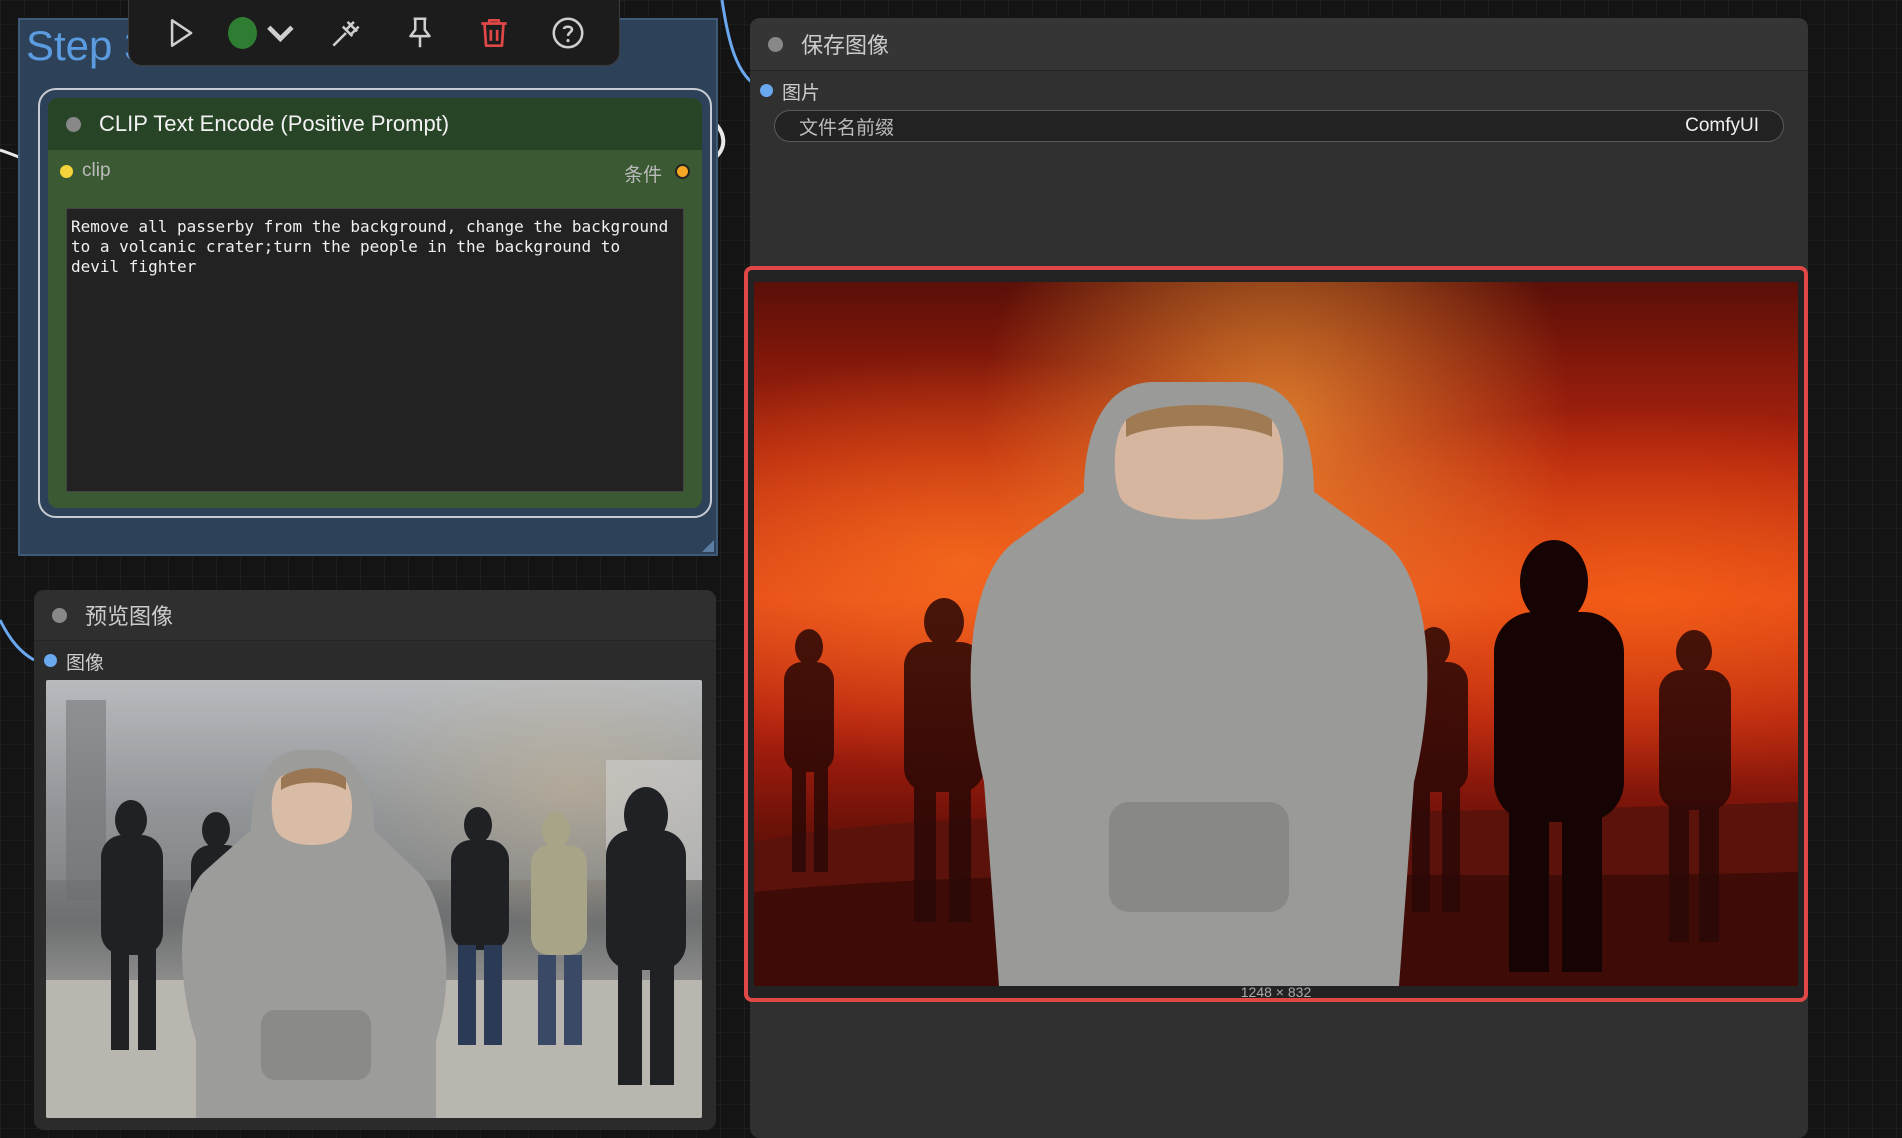  Describe the element at coordinates (375, 173) in the screenshot. I see `slot-row: clip 条件` at that location.